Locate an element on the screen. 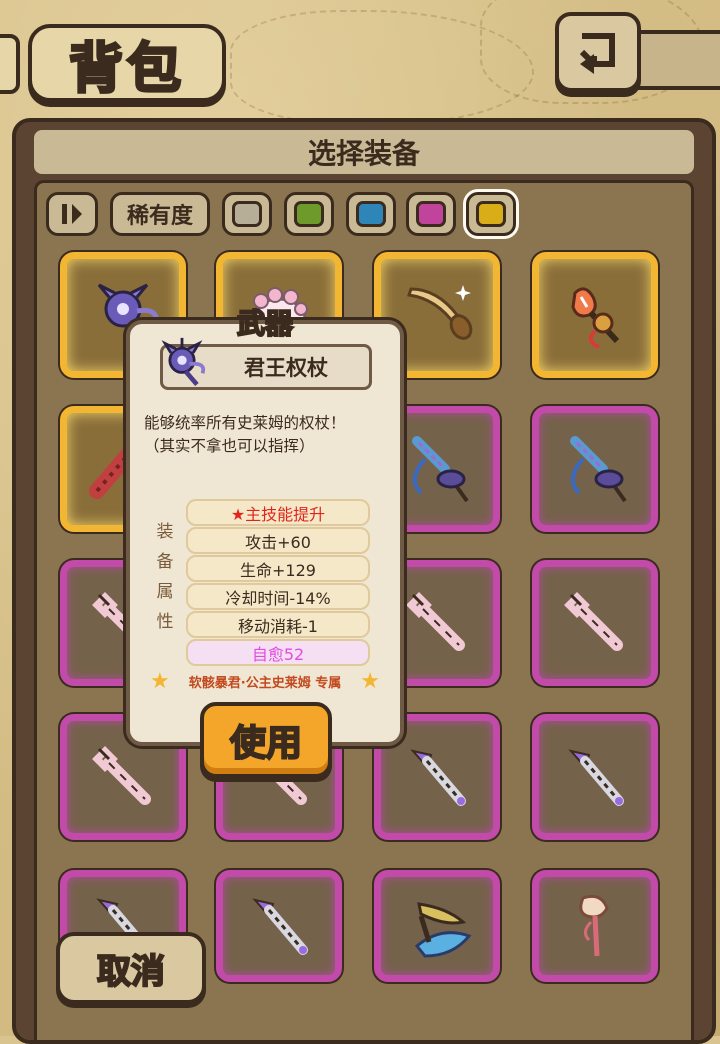 The height and width of the screenshot is (1044, 720). rarity-filter-button: 稀有度 is located at coordinates (160, 214).